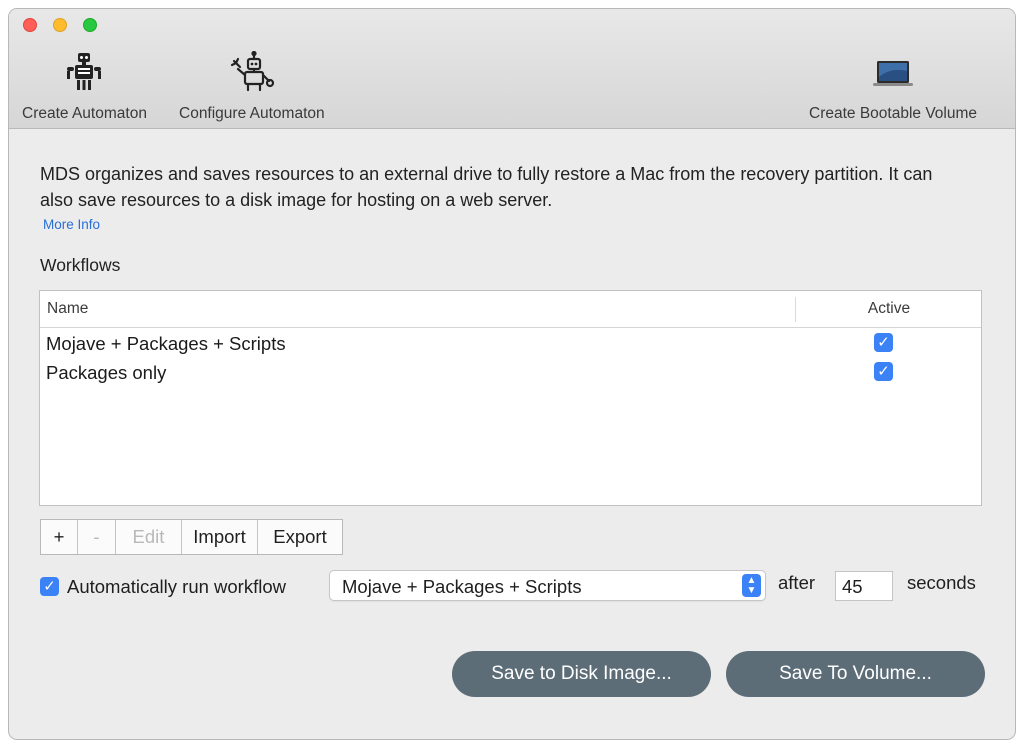 The height and width of the screenshot is (749, 1024). What do you see at coordinates (252, 71) in the screenshot?
I see `robot-wrench-icon` at bounding box center [252, 71].